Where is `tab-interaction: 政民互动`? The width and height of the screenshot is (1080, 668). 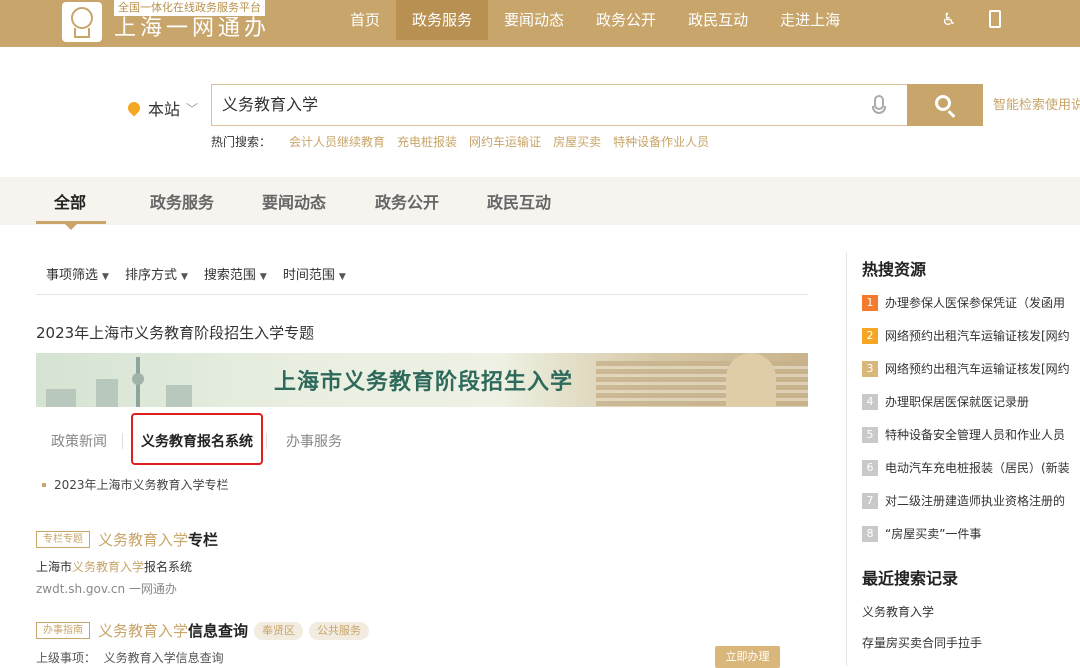 tab-interaction: 政民互动 is located at coordinates (519, 201).